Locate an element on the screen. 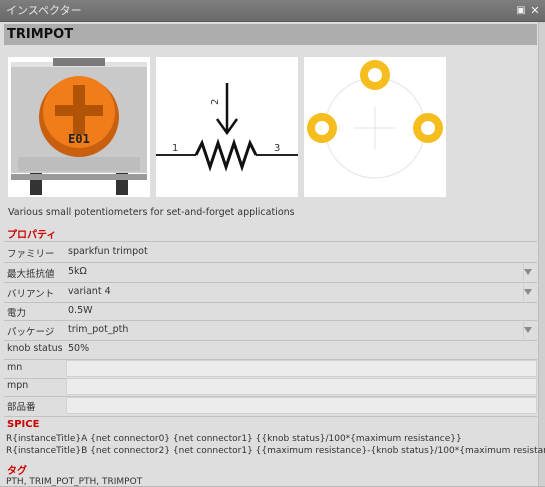 The width and height of the screenshot is (545, 487). mn-input is located at coordinates (301, 368).